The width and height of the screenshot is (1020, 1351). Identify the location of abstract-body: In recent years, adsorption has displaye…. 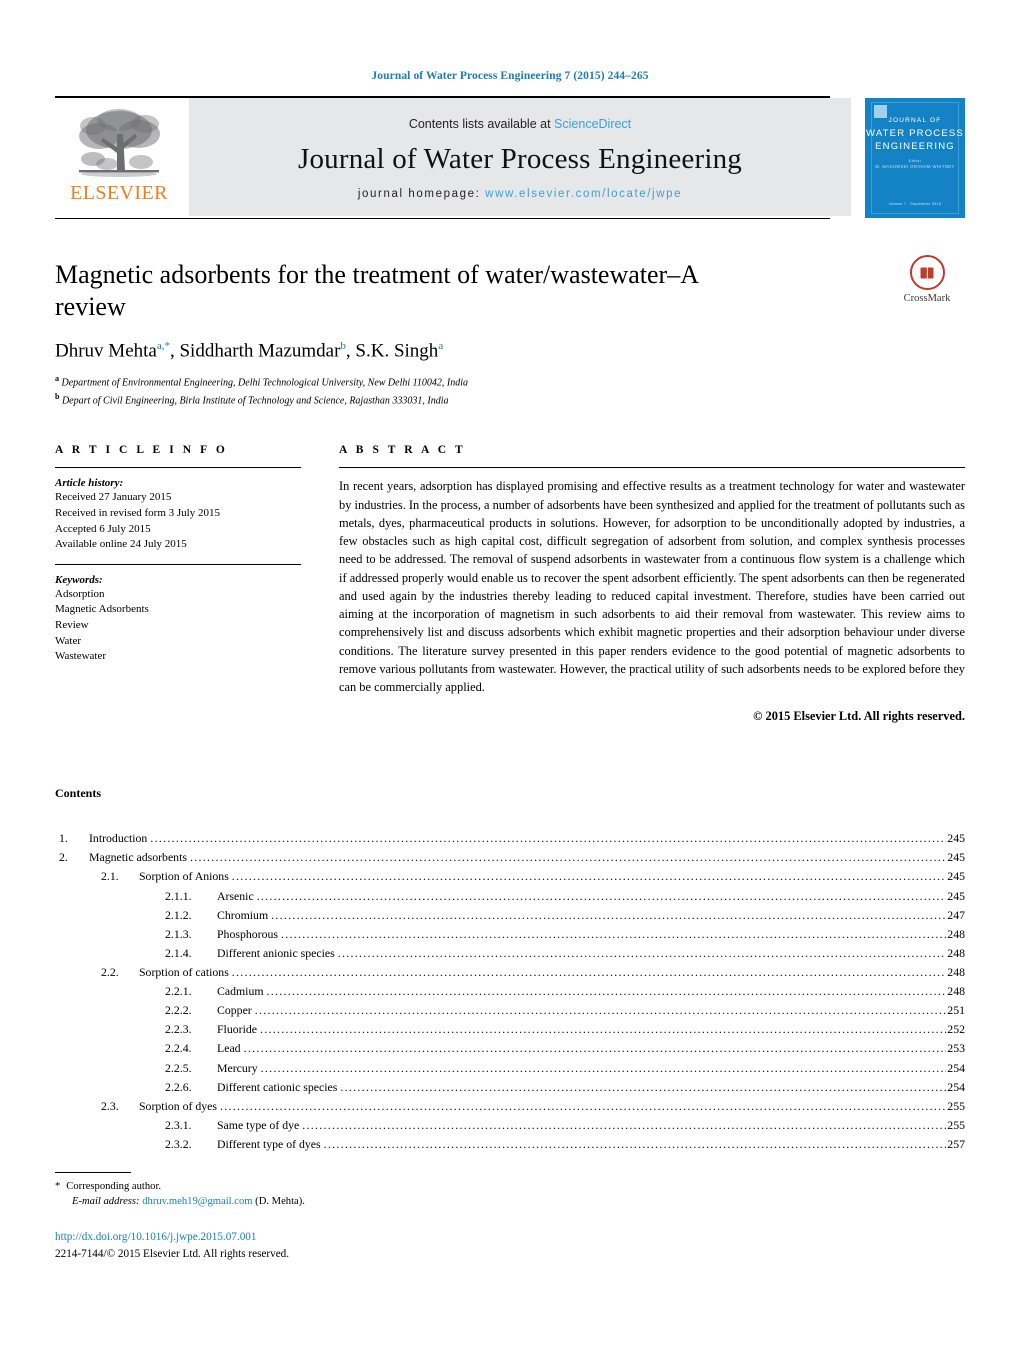
(652, 586).